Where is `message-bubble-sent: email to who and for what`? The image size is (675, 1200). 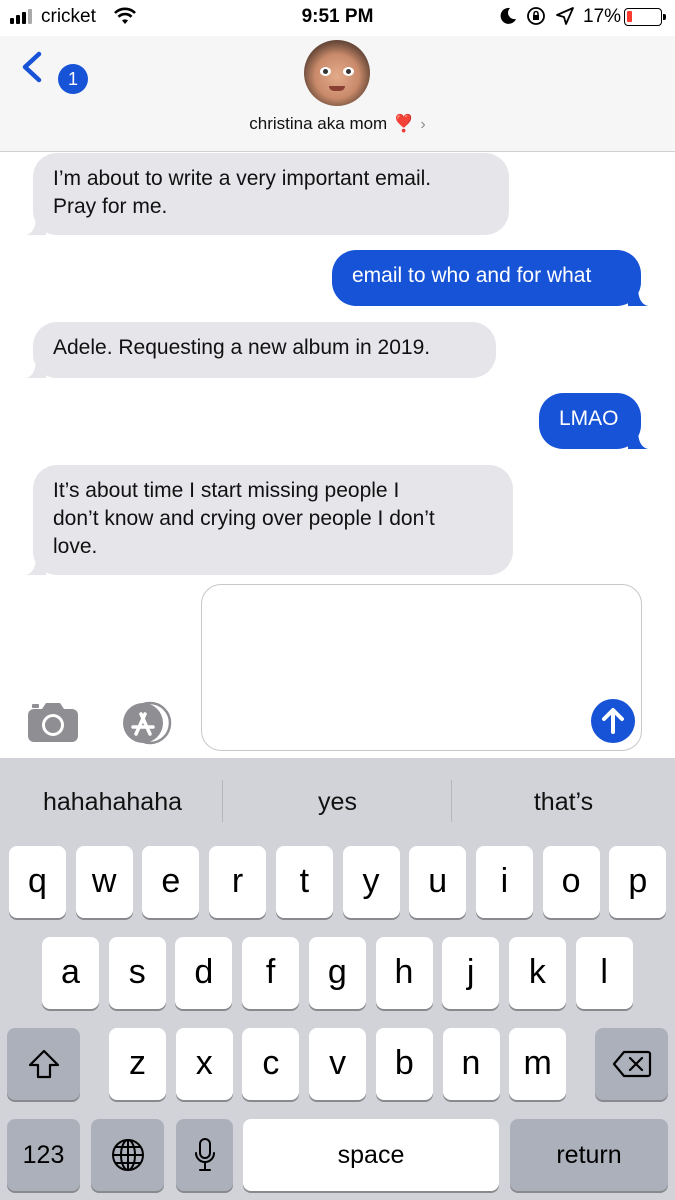 message-bubble-sent: email to who and for what is located at coordinates (490, 278).